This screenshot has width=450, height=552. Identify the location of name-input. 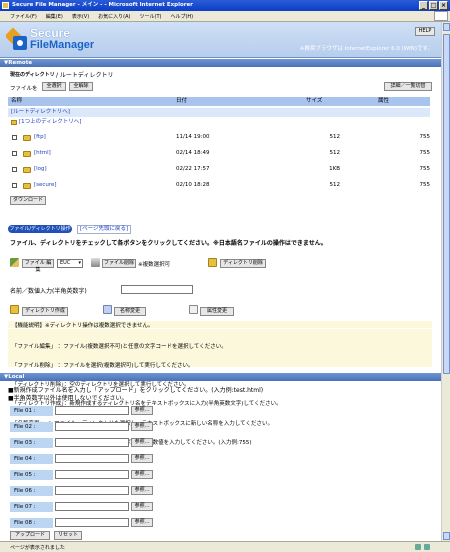
(157, 289).